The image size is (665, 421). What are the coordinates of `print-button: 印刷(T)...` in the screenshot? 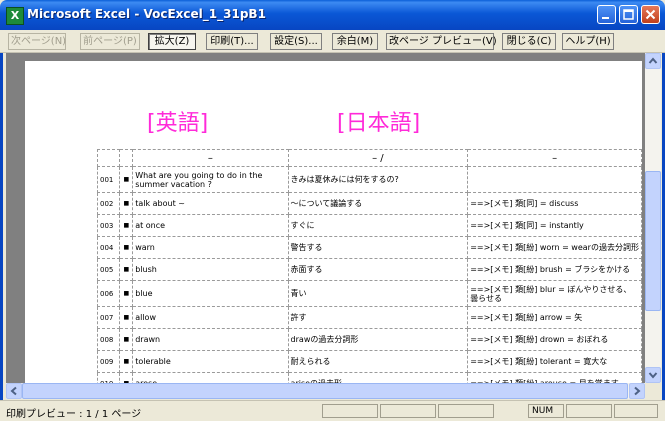 It's located at (232, 41).